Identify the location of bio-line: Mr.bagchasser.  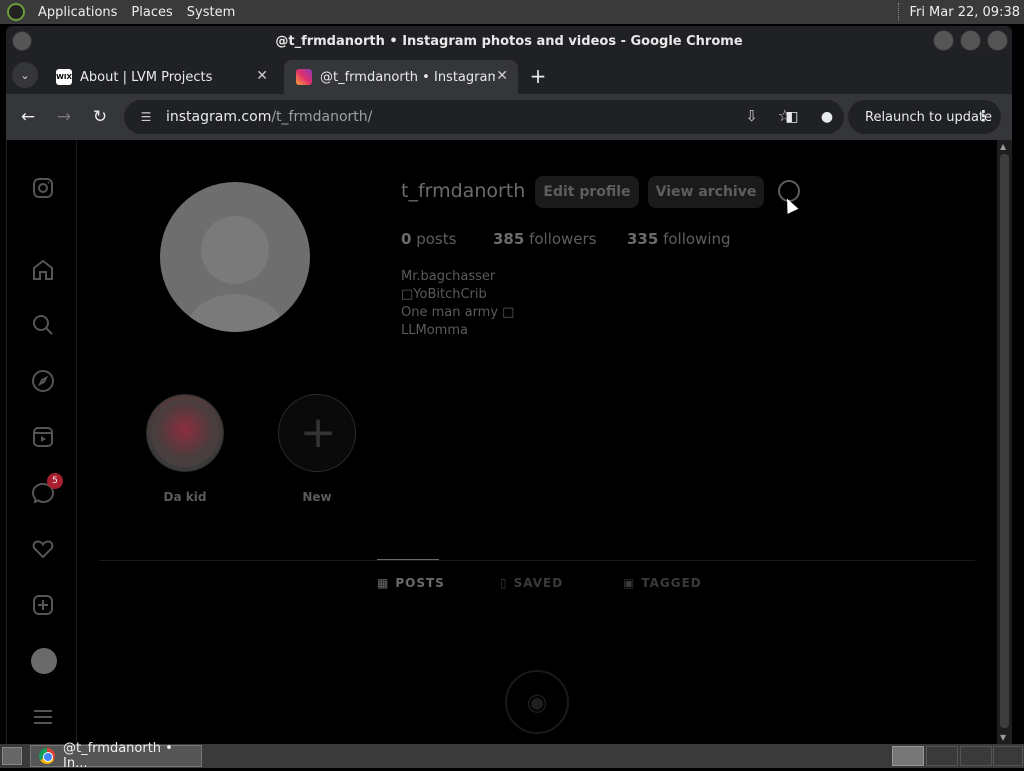
(448, 276).